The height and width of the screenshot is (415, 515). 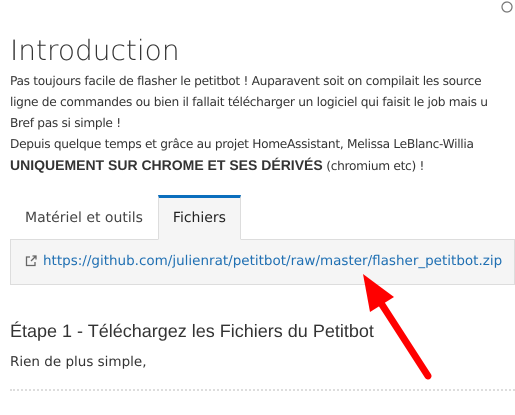 What do you see at coordinates (84, 217) in the screenshot?
I see `tab: Matériel et outils` at bounding box center [84, 217].